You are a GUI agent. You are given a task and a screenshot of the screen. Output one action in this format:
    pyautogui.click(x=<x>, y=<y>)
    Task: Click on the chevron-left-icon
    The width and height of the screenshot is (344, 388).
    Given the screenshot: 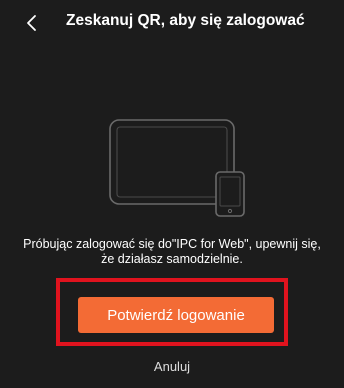 What is the action you would take?
    pyautogui.click(x=31, y=23)
    